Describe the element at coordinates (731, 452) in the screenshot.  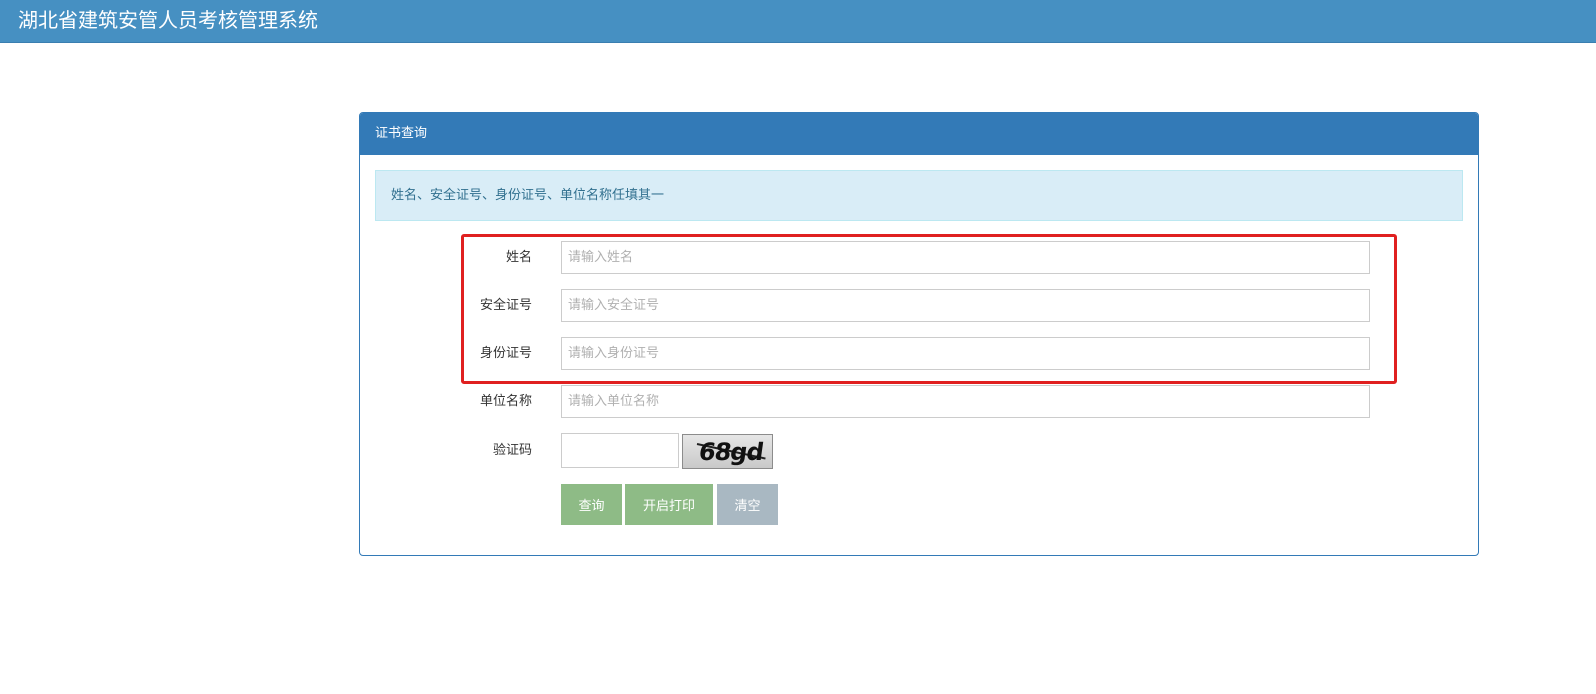
I see `captcha-text: 68gd` at that location.